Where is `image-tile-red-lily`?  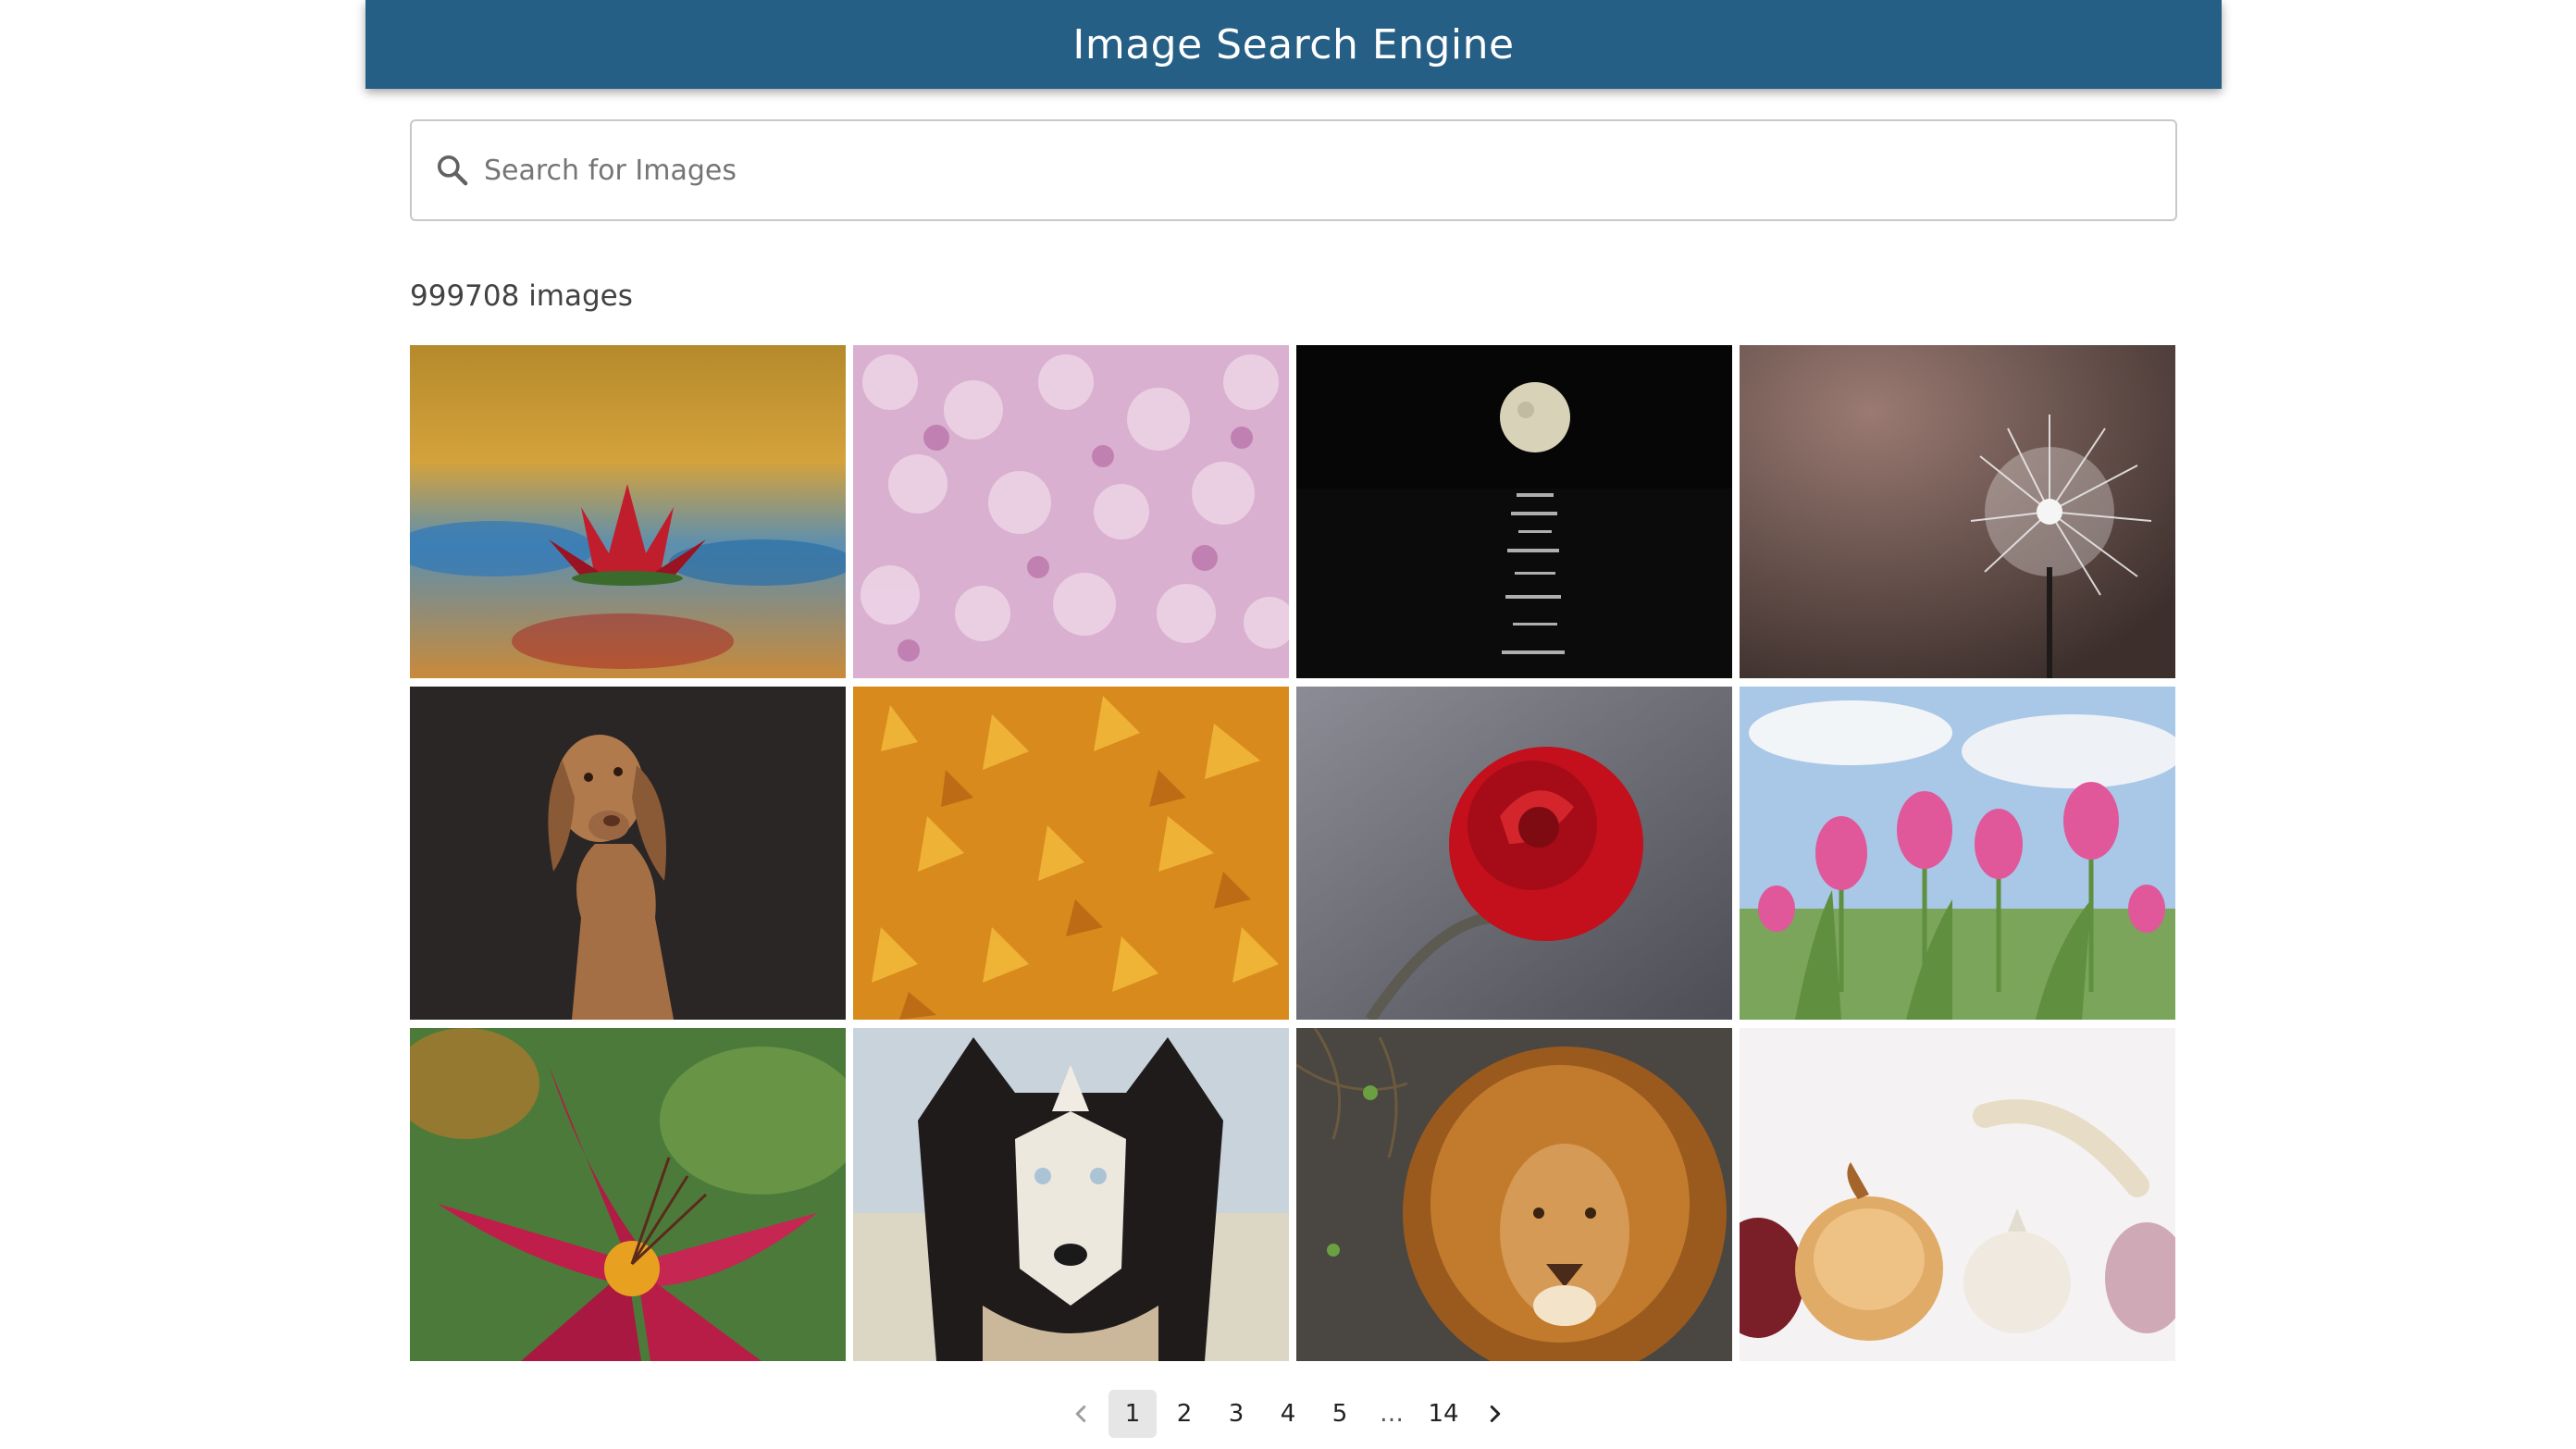 image-tile-red-lily is located at coordinates (628, 1195).